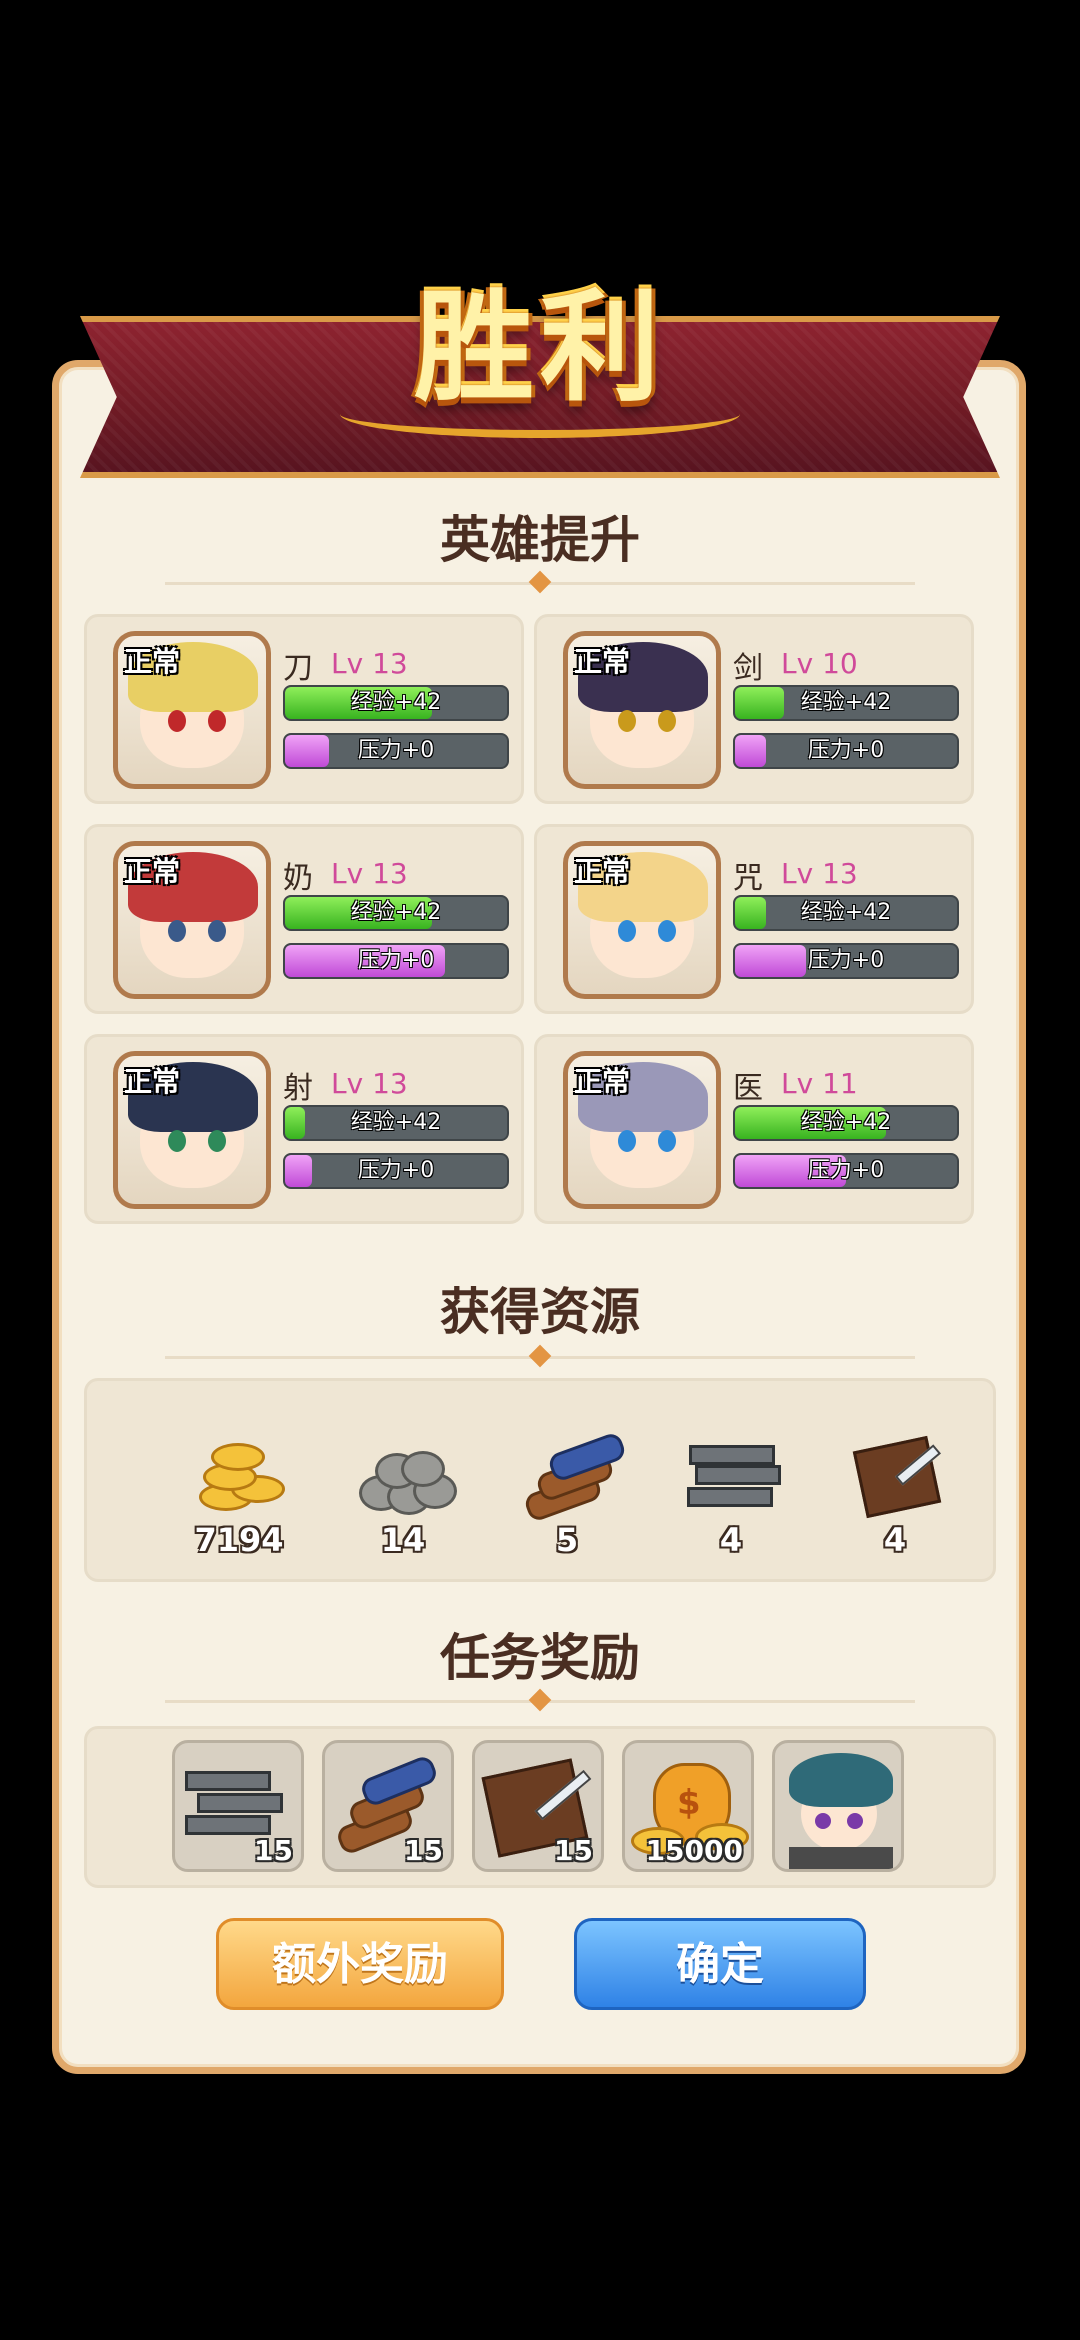 This screenshot has height=2340, width=1080. I want to click on hero-name: 刀, so click(298, 668).